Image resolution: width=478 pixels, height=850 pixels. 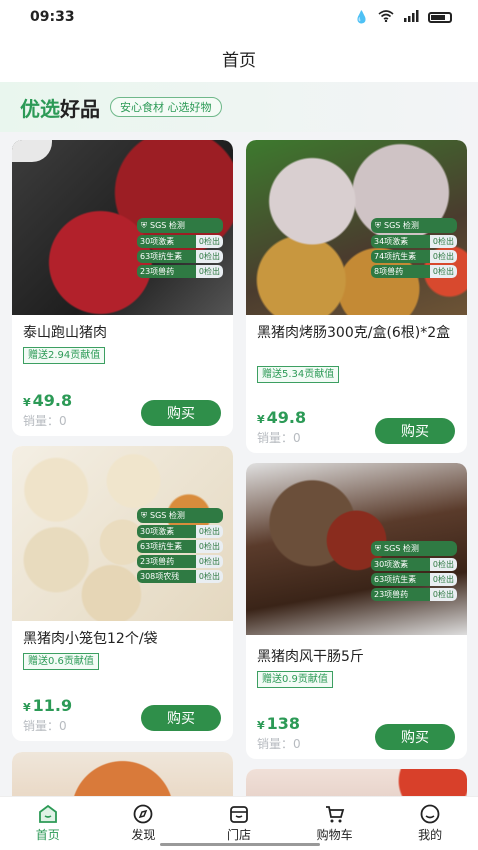 I want to click on tab-store: 门店, so click(x=239, y=823).